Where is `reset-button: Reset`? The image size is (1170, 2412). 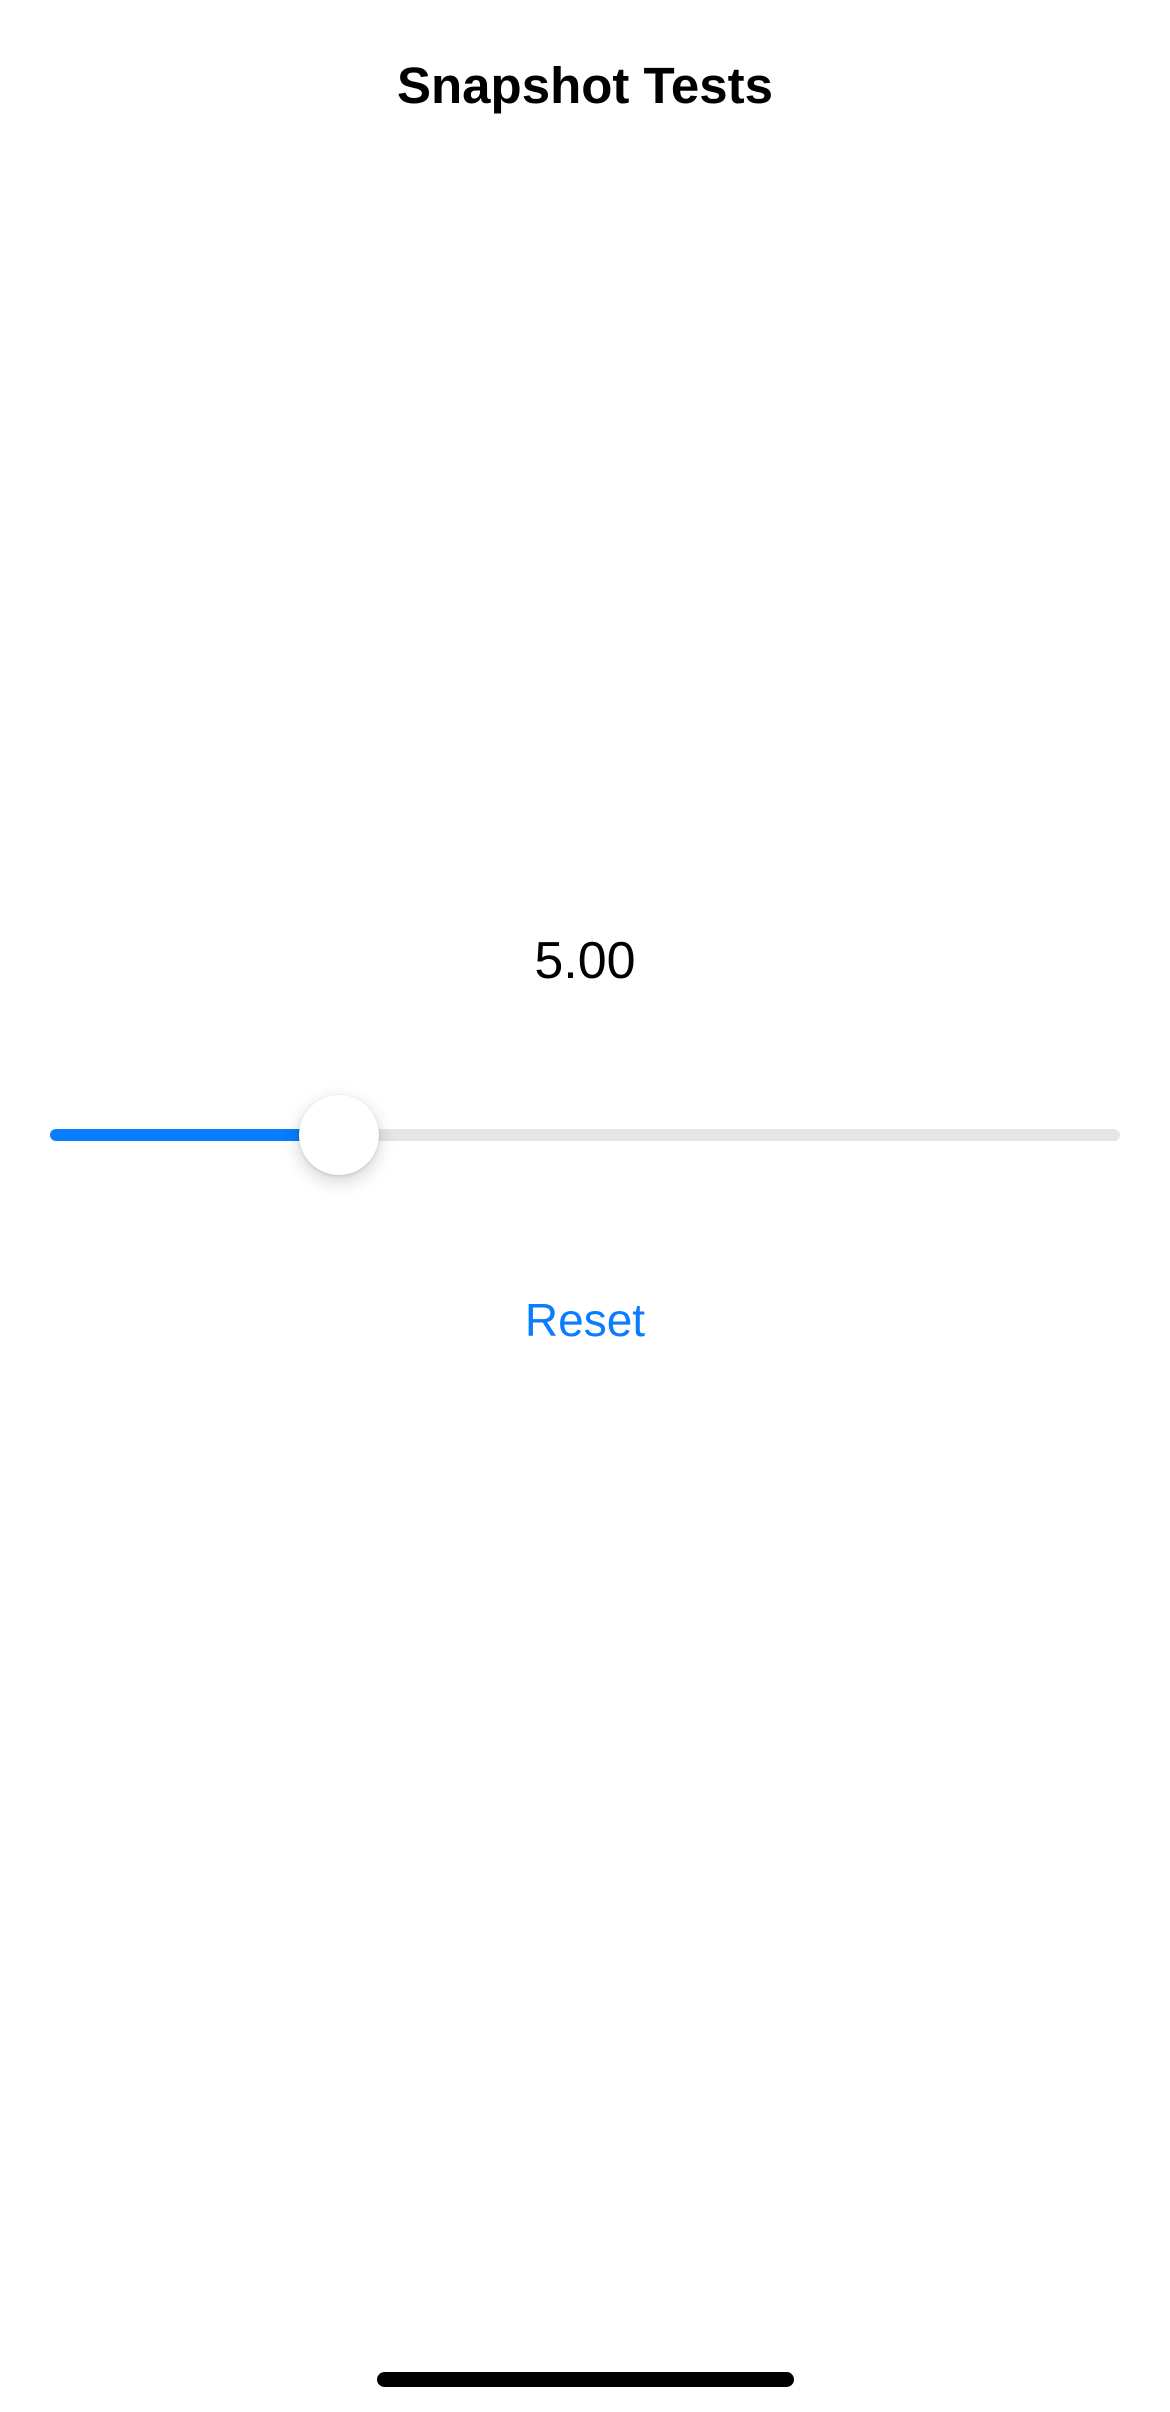
reset-button: Reset is located at coordinates (585, 1320).